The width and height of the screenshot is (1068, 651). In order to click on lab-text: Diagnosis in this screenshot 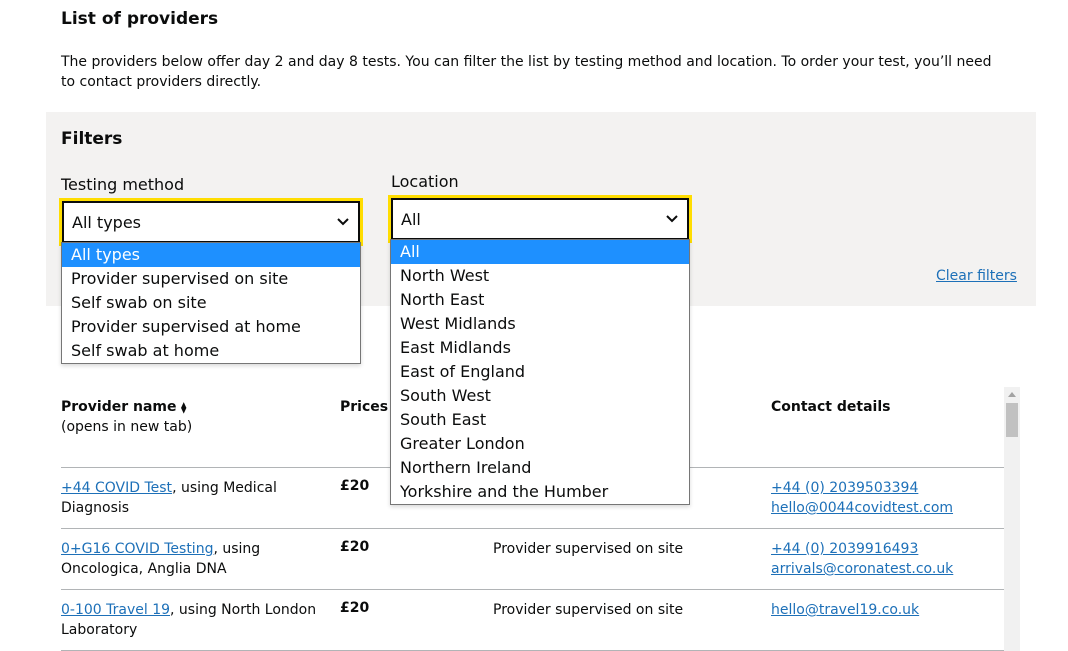, I will do `click(95, 508)`.